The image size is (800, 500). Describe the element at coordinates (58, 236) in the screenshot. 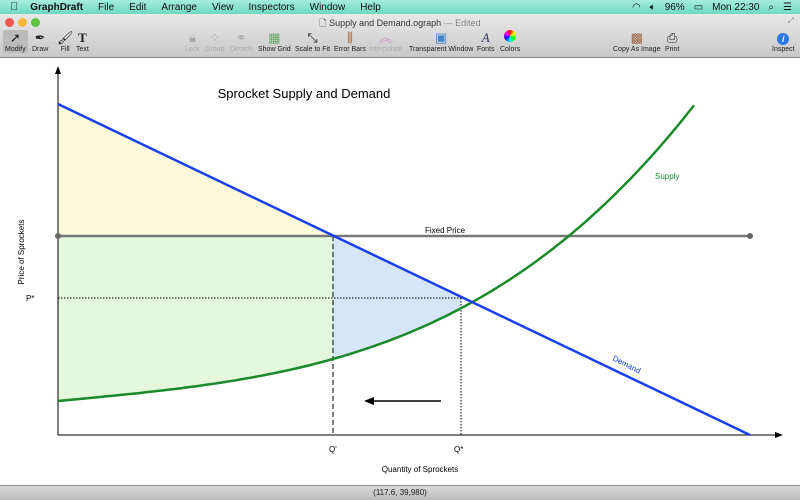

I see `fixed-price-start-point` at that location.